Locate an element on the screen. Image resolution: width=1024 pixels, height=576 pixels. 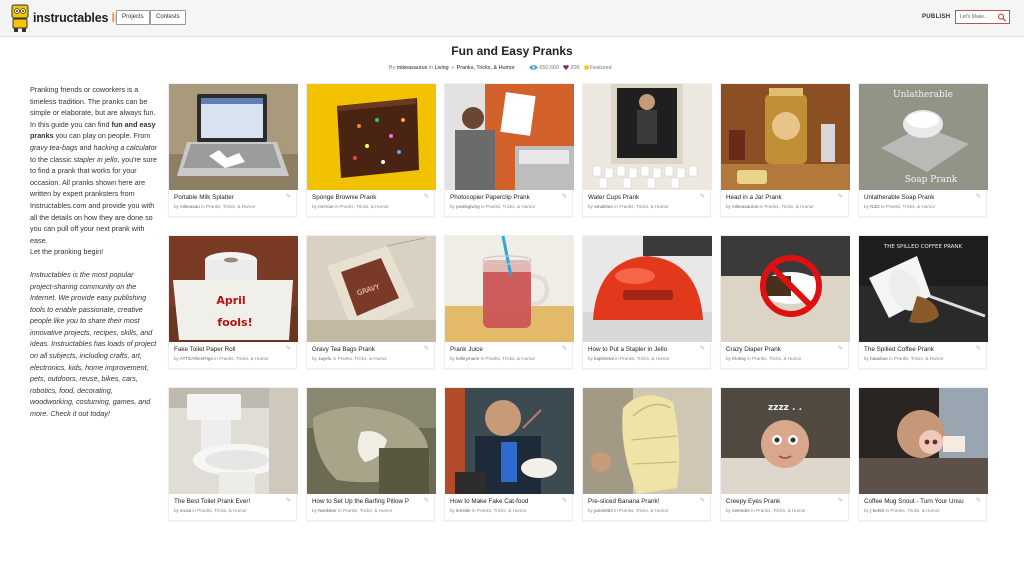
project-thumbnail: THE SPILLED COFFEE PRANK is located at coordinates (923, 289).